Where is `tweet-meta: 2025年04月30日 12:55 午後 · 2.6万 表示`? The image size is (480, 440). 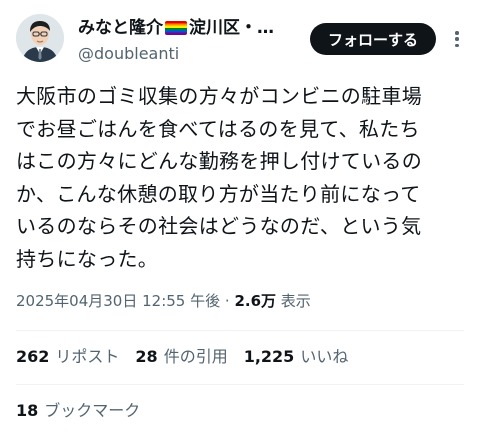
tweet-meta: 2025年04月30日 12:55 午後 · 2.6万 表示 is located at coordinates (163, 301).